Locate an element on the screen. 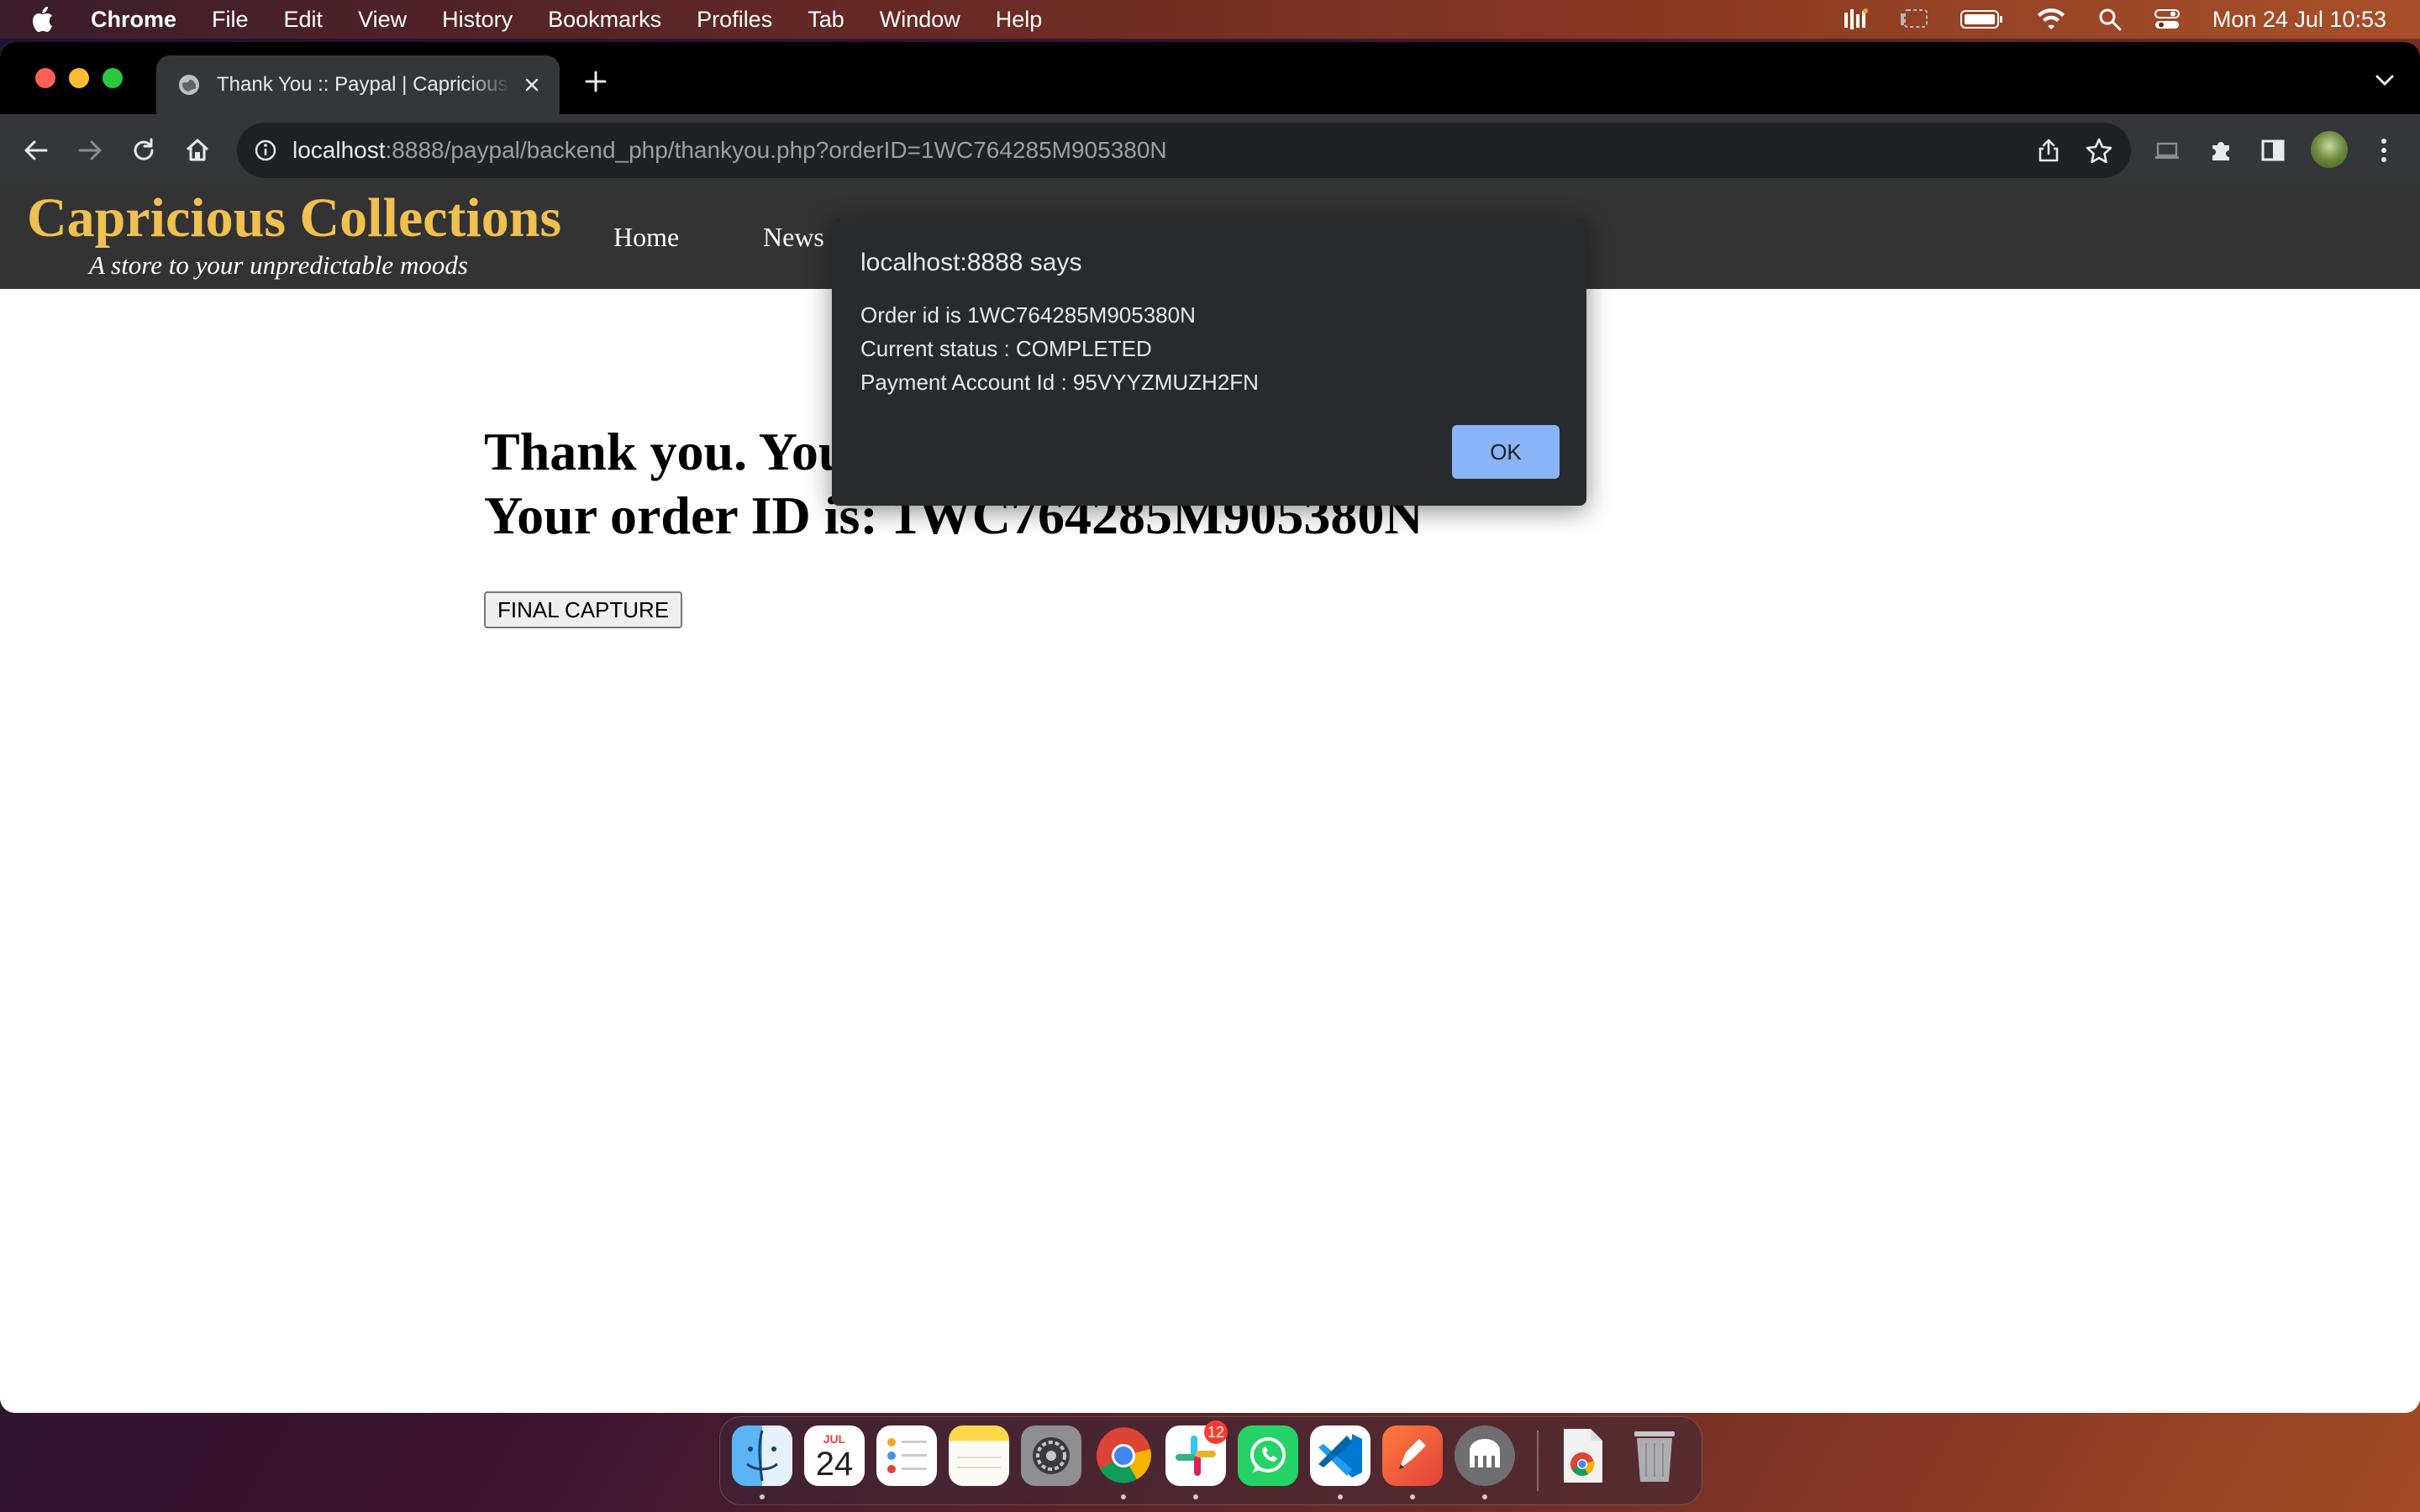 The image size is (2420, 1512). reload-icon is located at coordinates (143, 150).